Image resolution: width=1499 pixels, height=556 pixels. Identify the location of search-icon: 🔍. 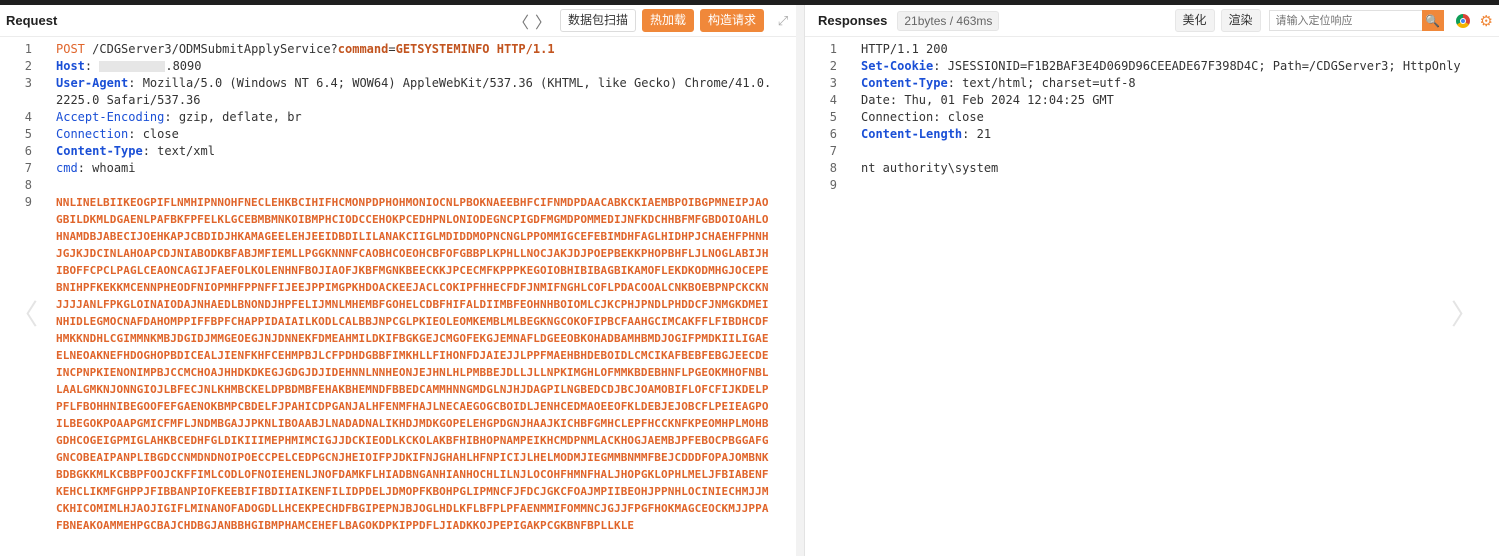
(1432, 20).